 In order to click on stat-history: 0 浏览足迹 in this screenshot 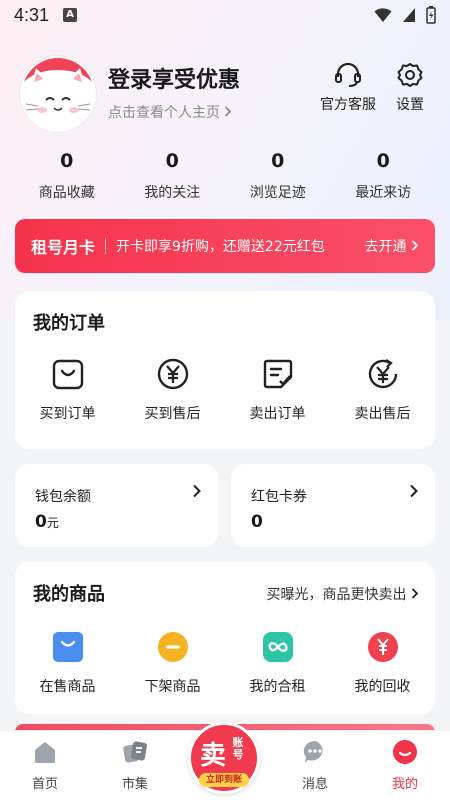, I will do `click(278, 178)`.